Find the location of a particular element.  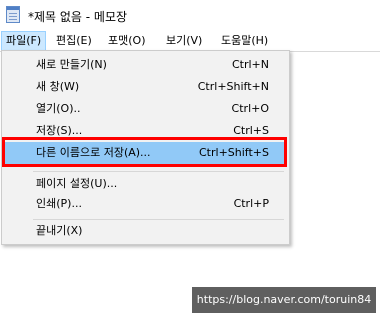

menu-item-label: 끝내기(X) is located at coordinates (59, 230).